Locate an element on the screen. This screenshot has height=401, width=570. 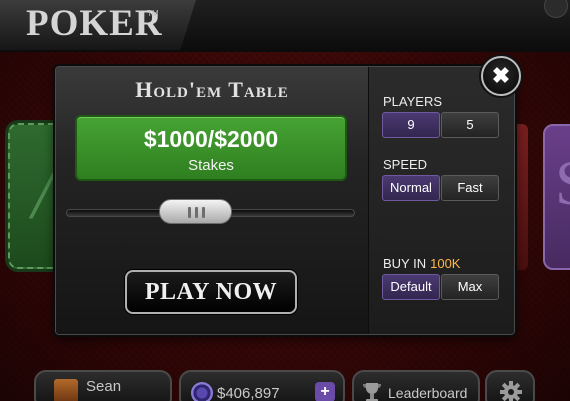
card-art: S is located at coordinates (562, 183).